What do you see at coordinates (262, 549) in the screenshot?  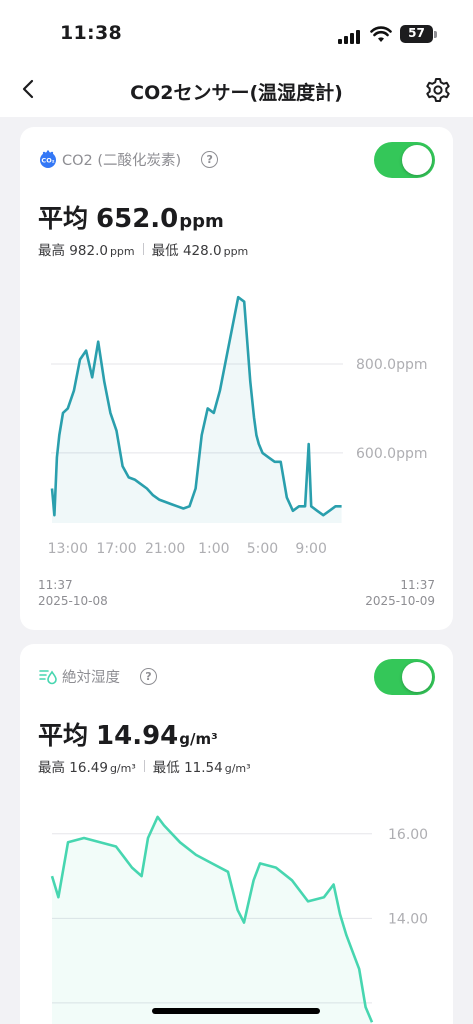 I see `x-tick-label: 5:00` at bounding box center [262, 549].